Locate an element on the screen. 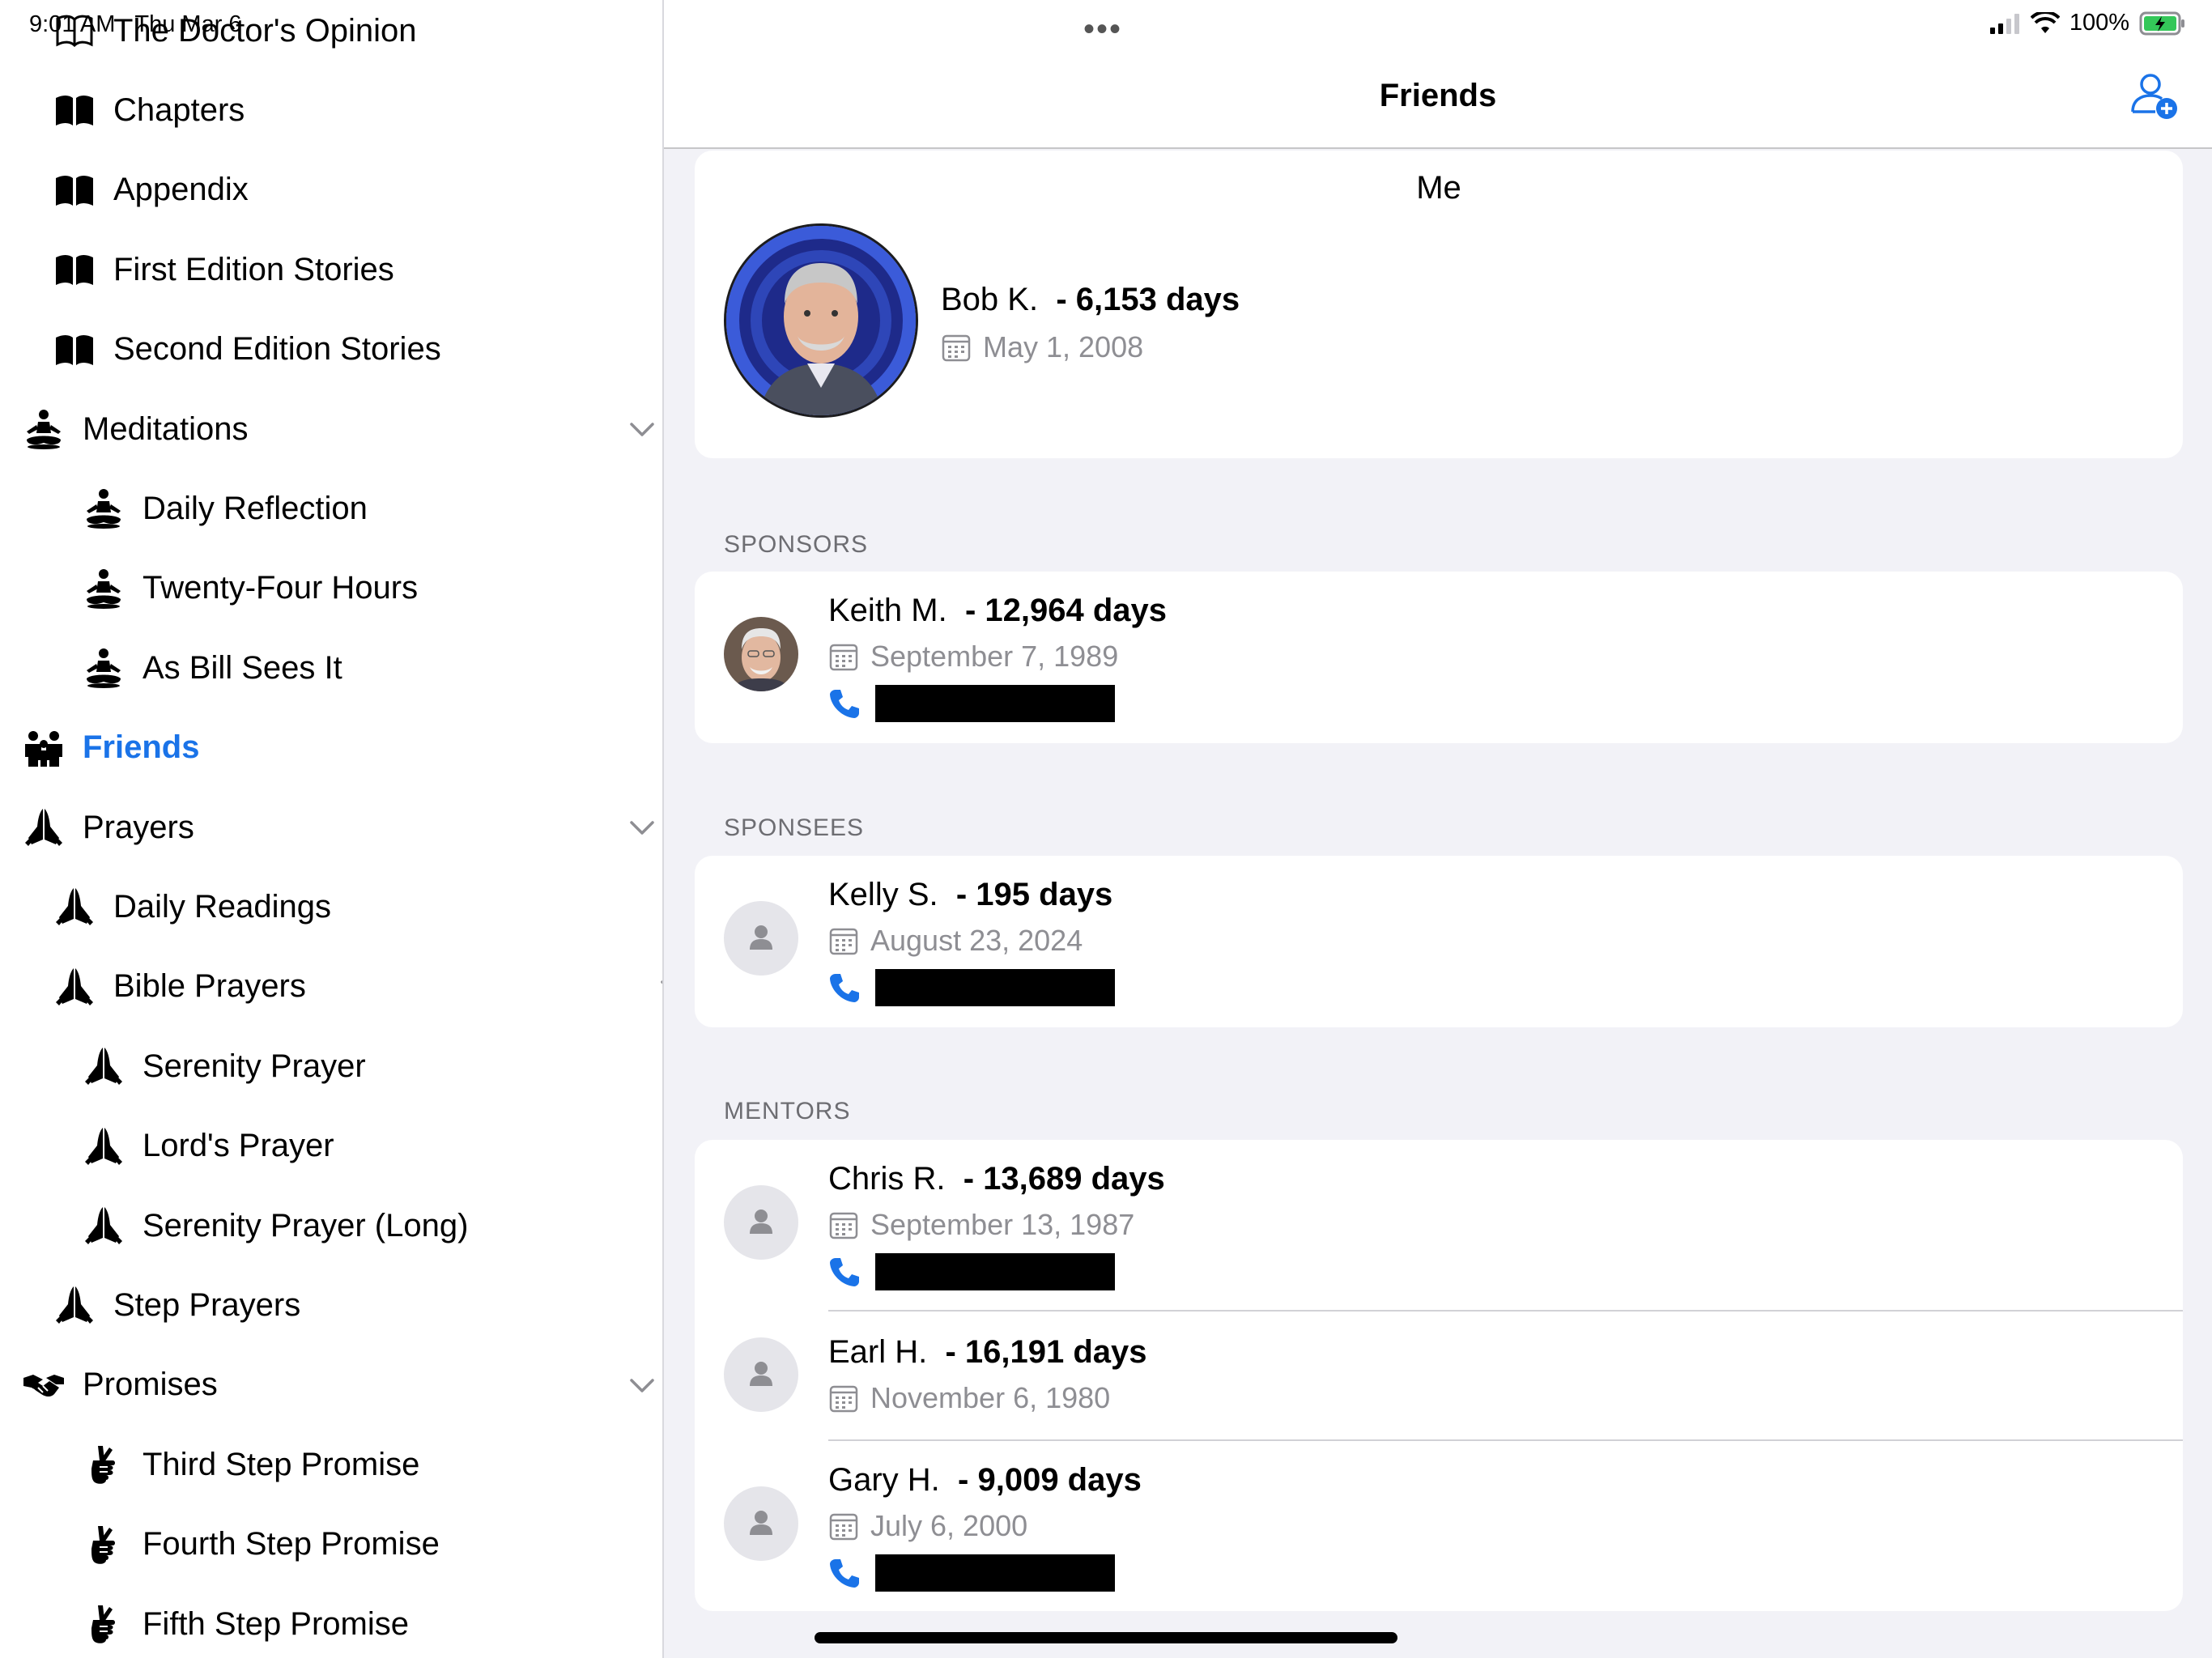  me-card: Me Bob K. - 6,153 days May 1, 2008 is located at coordinates (1439, 304).